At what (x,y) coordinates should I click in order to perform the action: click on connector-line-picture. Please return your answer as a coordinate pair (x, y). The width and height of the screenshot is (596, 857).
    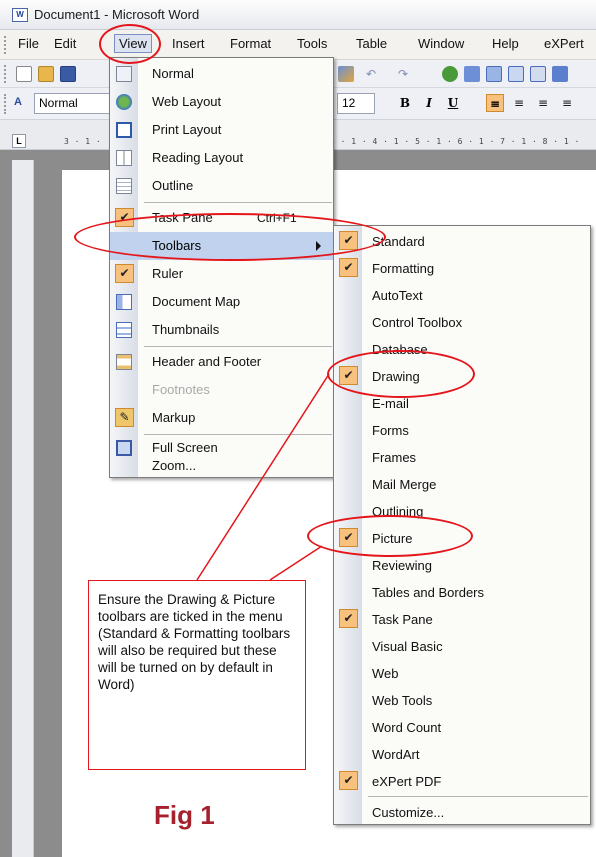
    Looking at the image, I should click on (296, 563).